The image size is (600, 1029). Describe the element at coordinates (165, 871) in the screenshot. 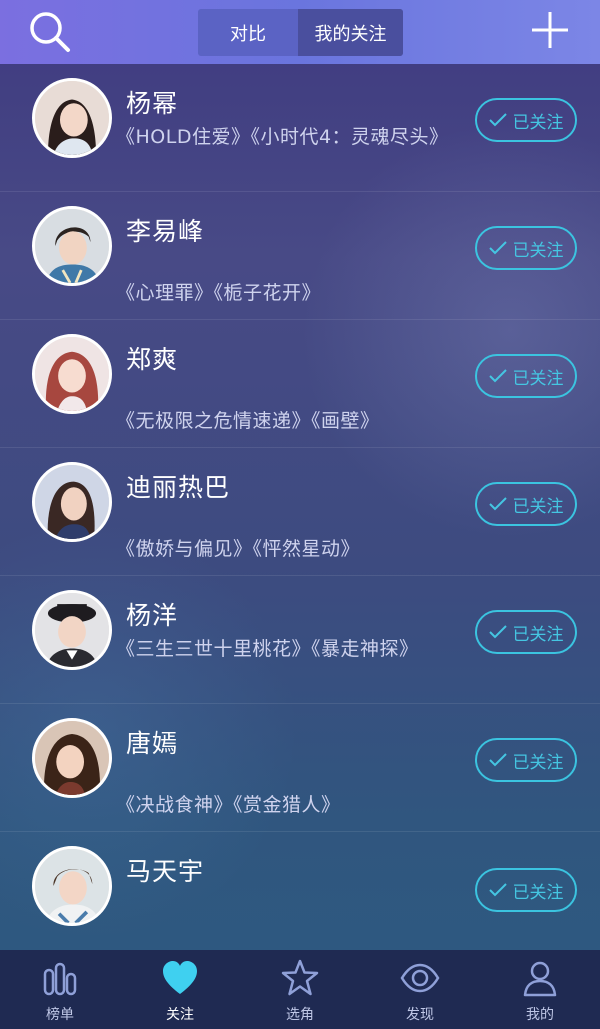

I see `celebrity-name: 马天宇` at that location.